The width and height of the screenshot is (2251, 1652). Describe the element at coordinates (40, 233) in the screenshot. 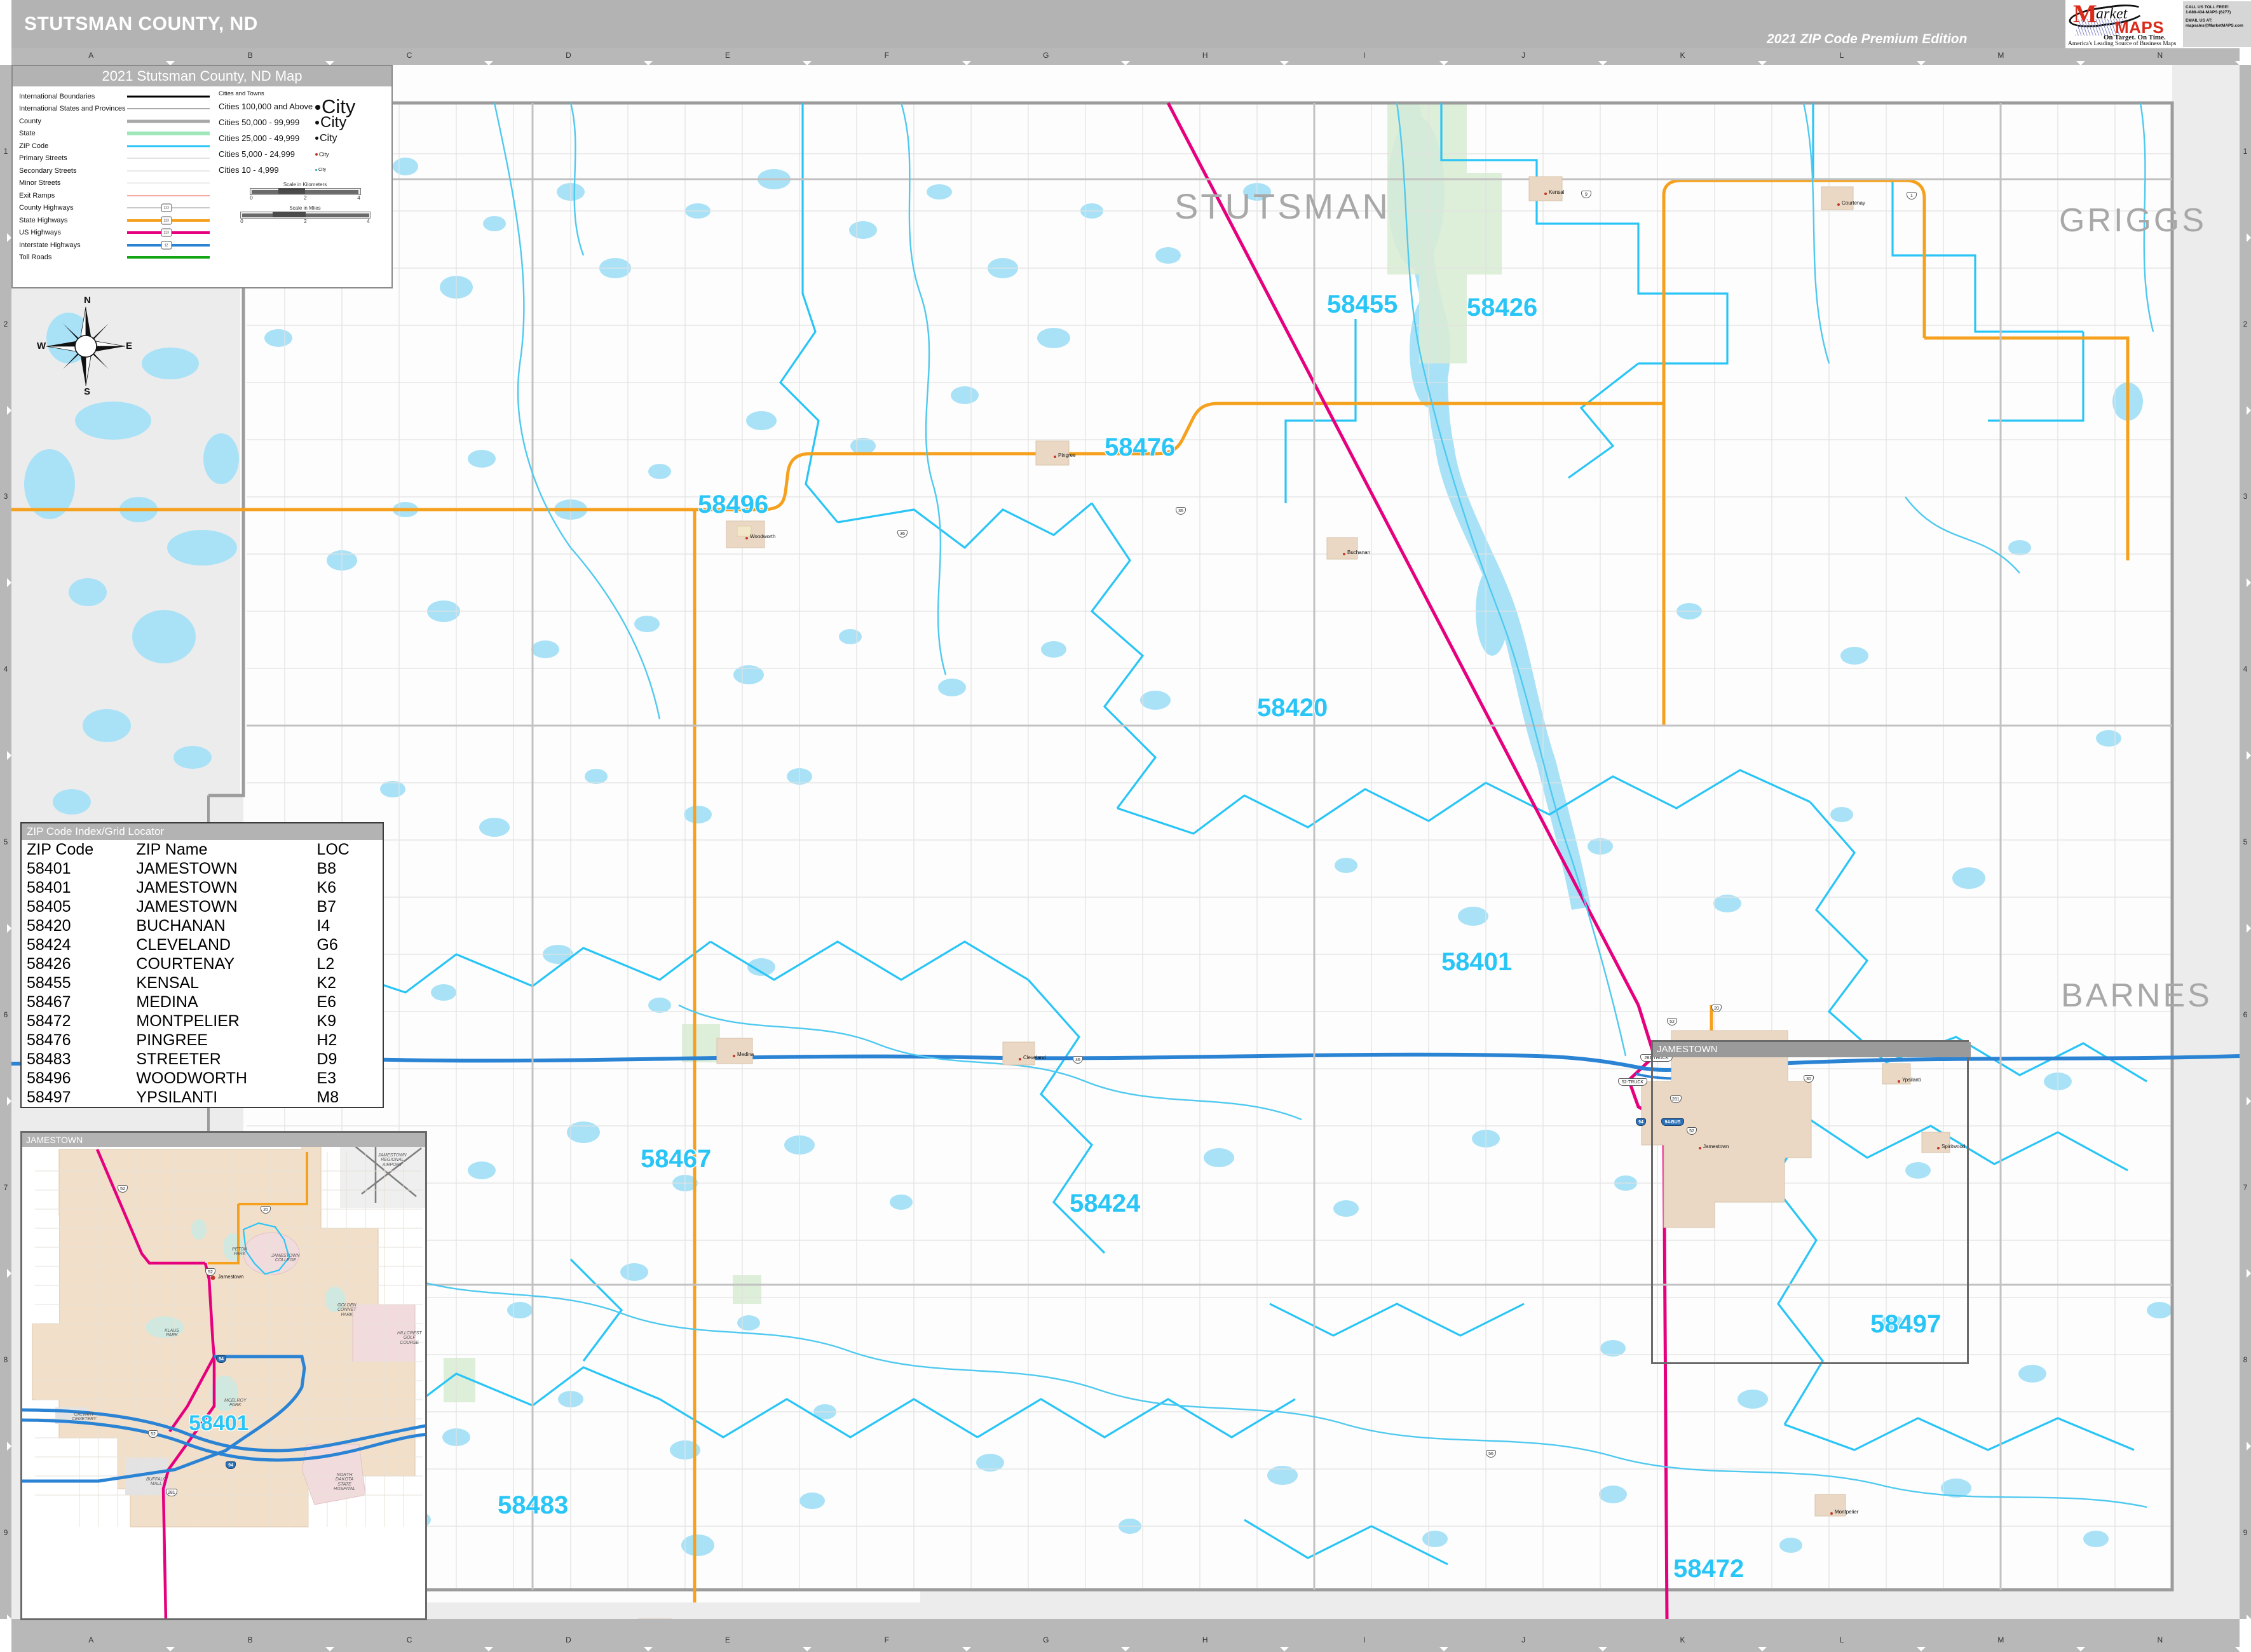

I see `legend-feature-label: US Highways` at that location.